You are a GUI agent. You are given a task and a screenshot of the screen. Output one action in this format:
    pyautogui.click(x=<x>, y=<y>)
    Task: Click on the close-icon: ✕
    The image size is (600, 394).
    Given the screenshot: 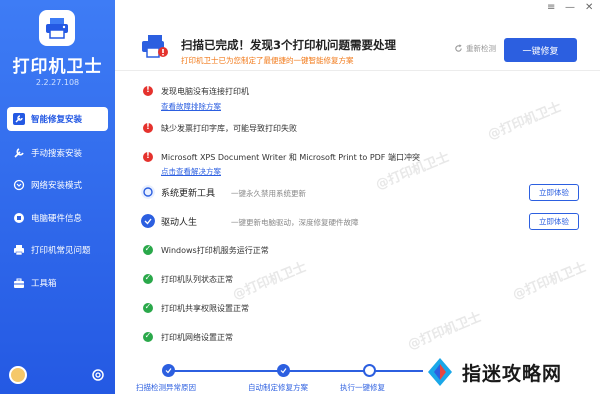 What is the action you would take?
    pyautogui.click(x=589, y=7)
    